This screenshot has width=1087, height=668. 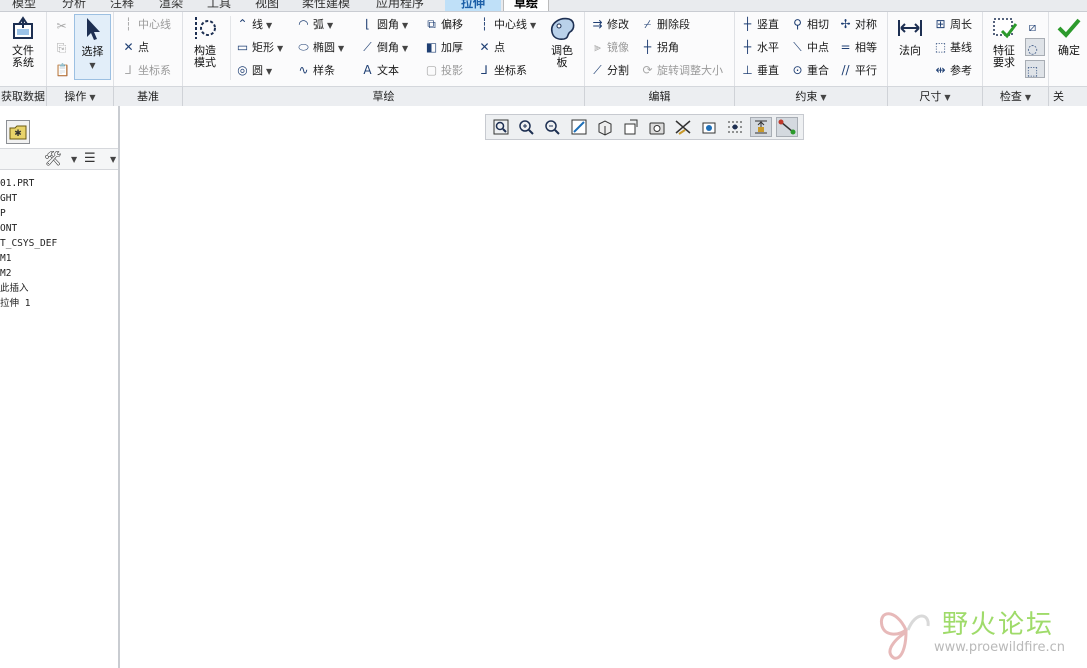 I want to click on palette-button: 调色 板, so click(x=562, y=41).